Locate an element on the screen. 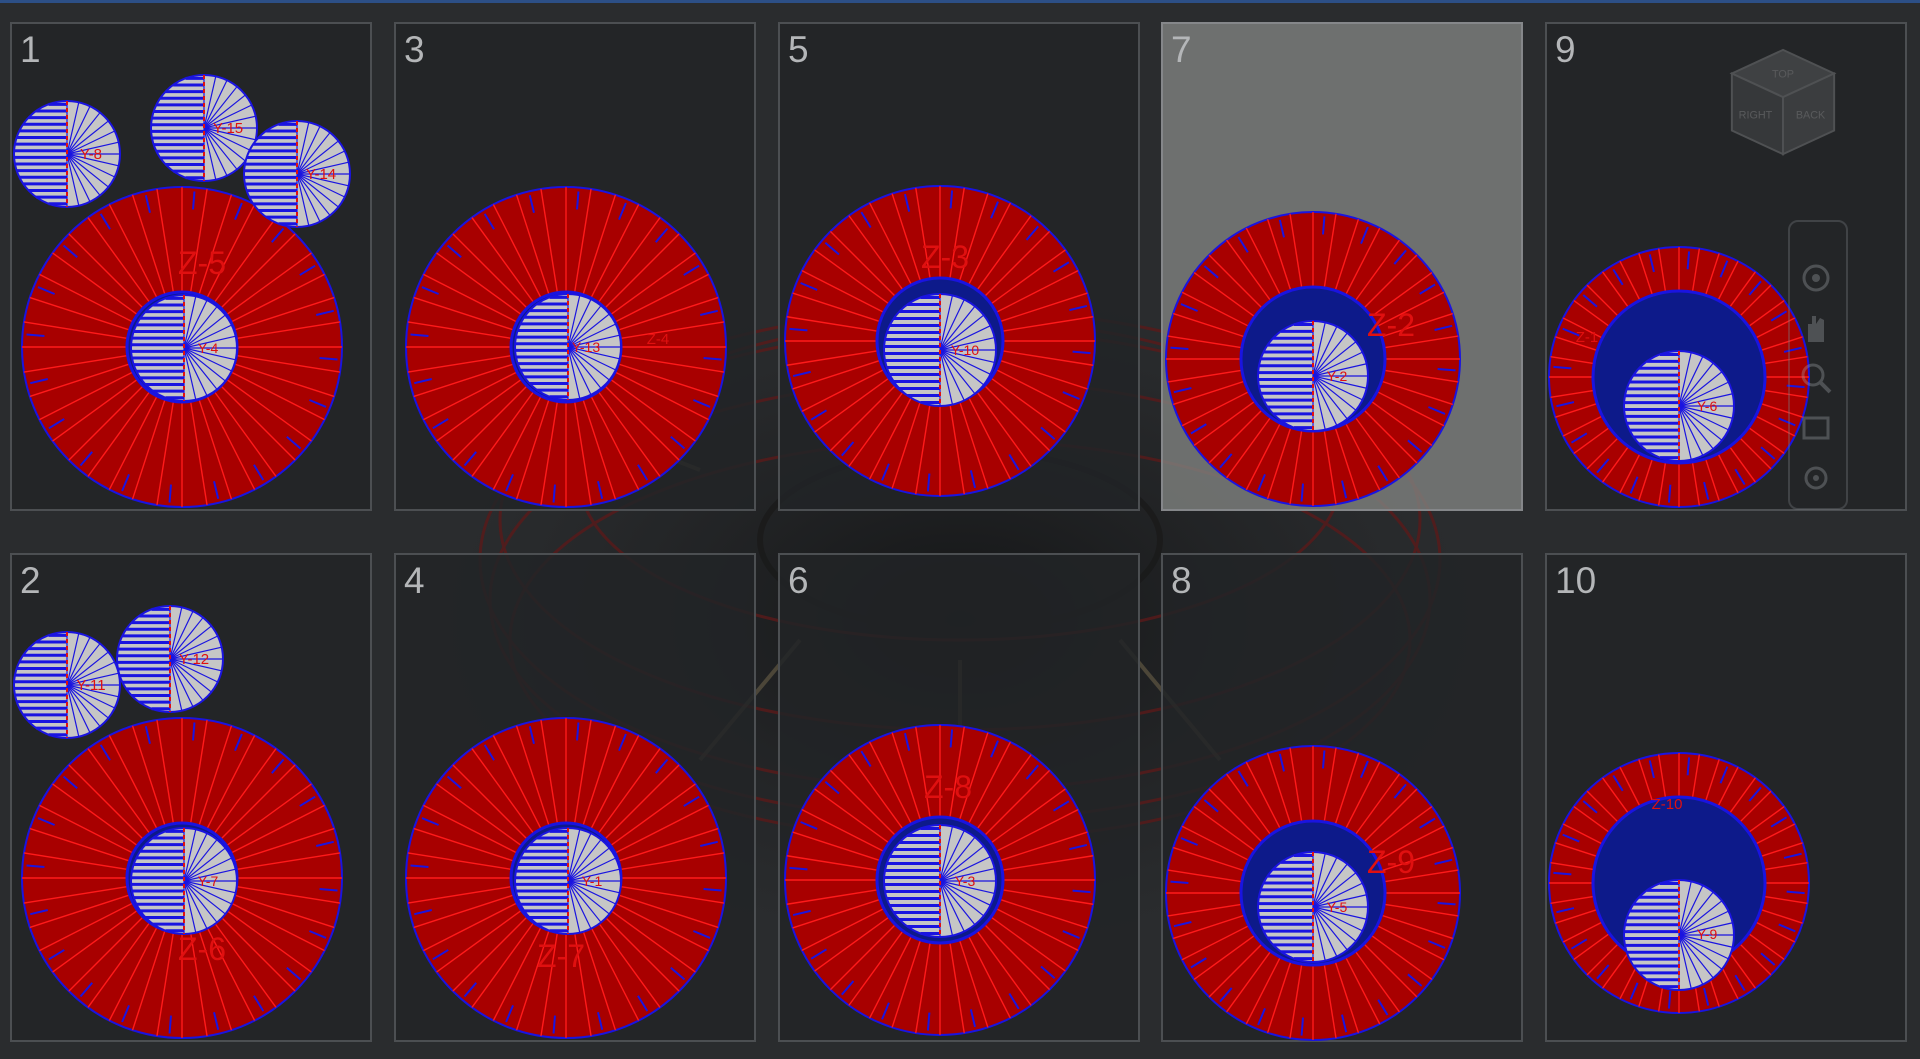 The image size is (1920, 1059). zoom-icon is located at coordinates (1816, 378).